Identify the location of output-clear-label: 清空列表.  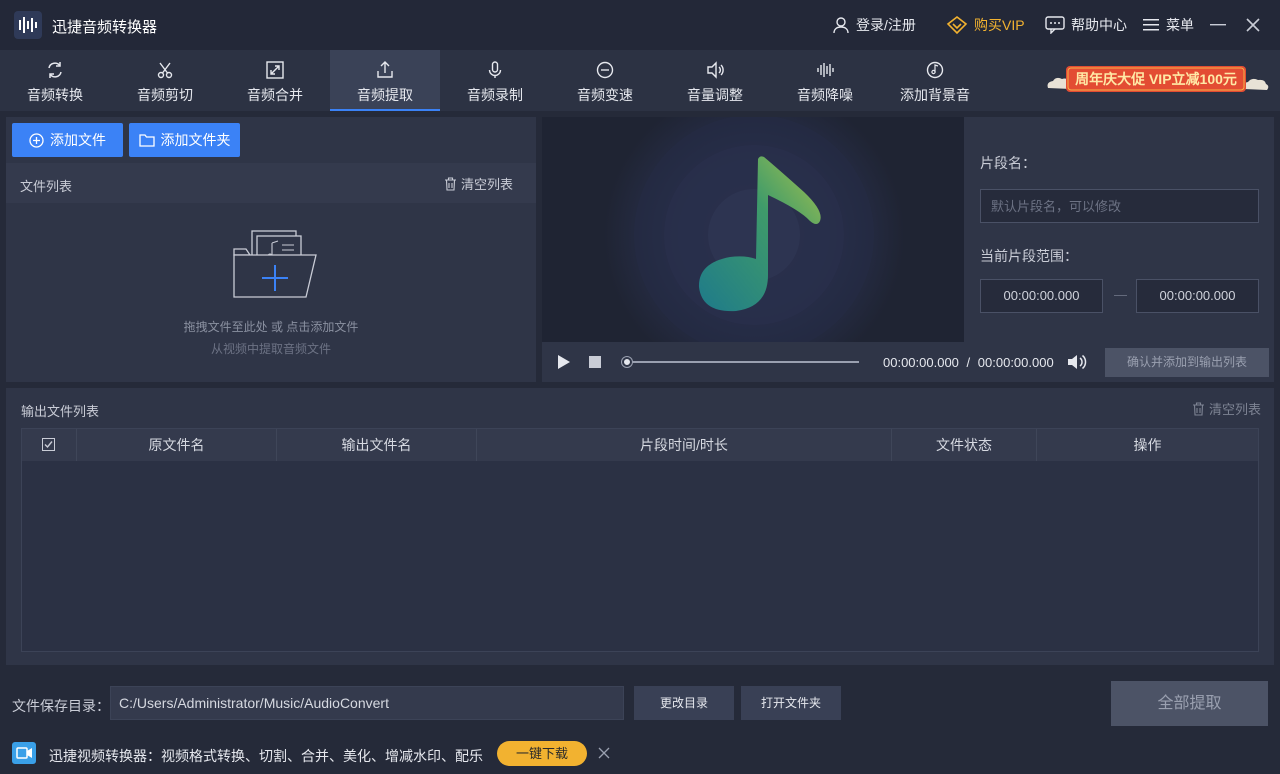
(1235, 409).